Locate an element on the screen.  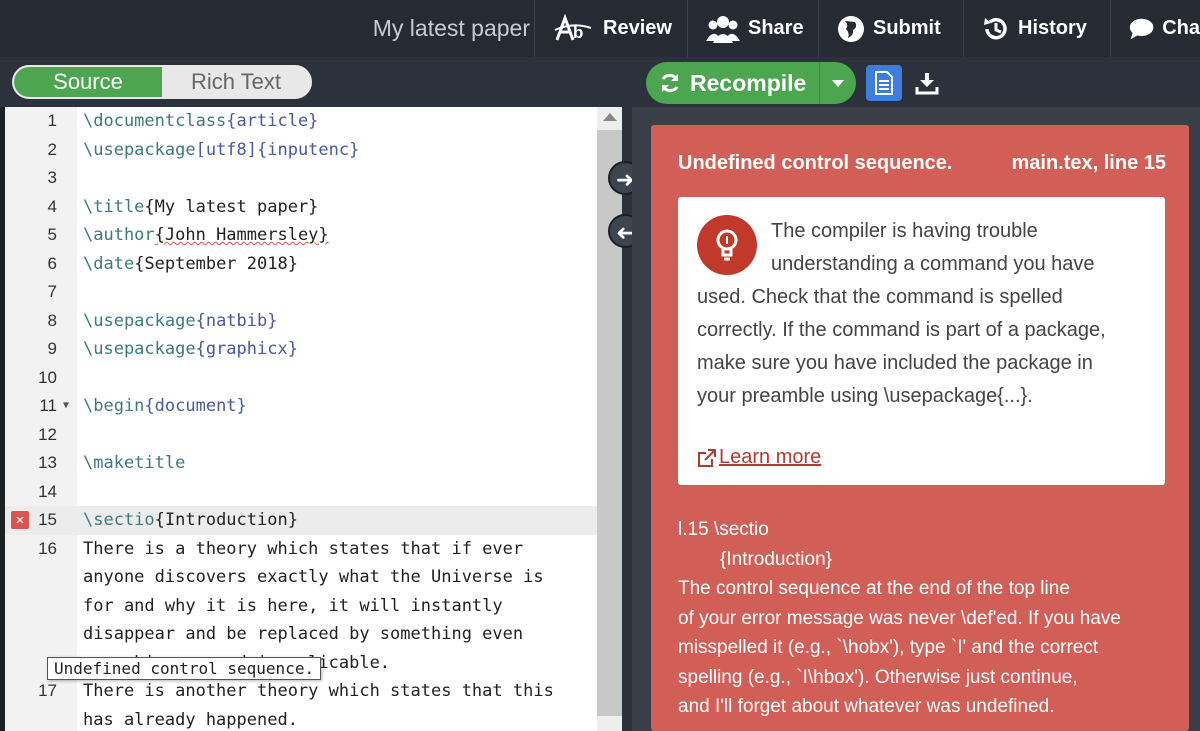
code-line: 1 \documentclass{article} is located at coordinates (301, 121).